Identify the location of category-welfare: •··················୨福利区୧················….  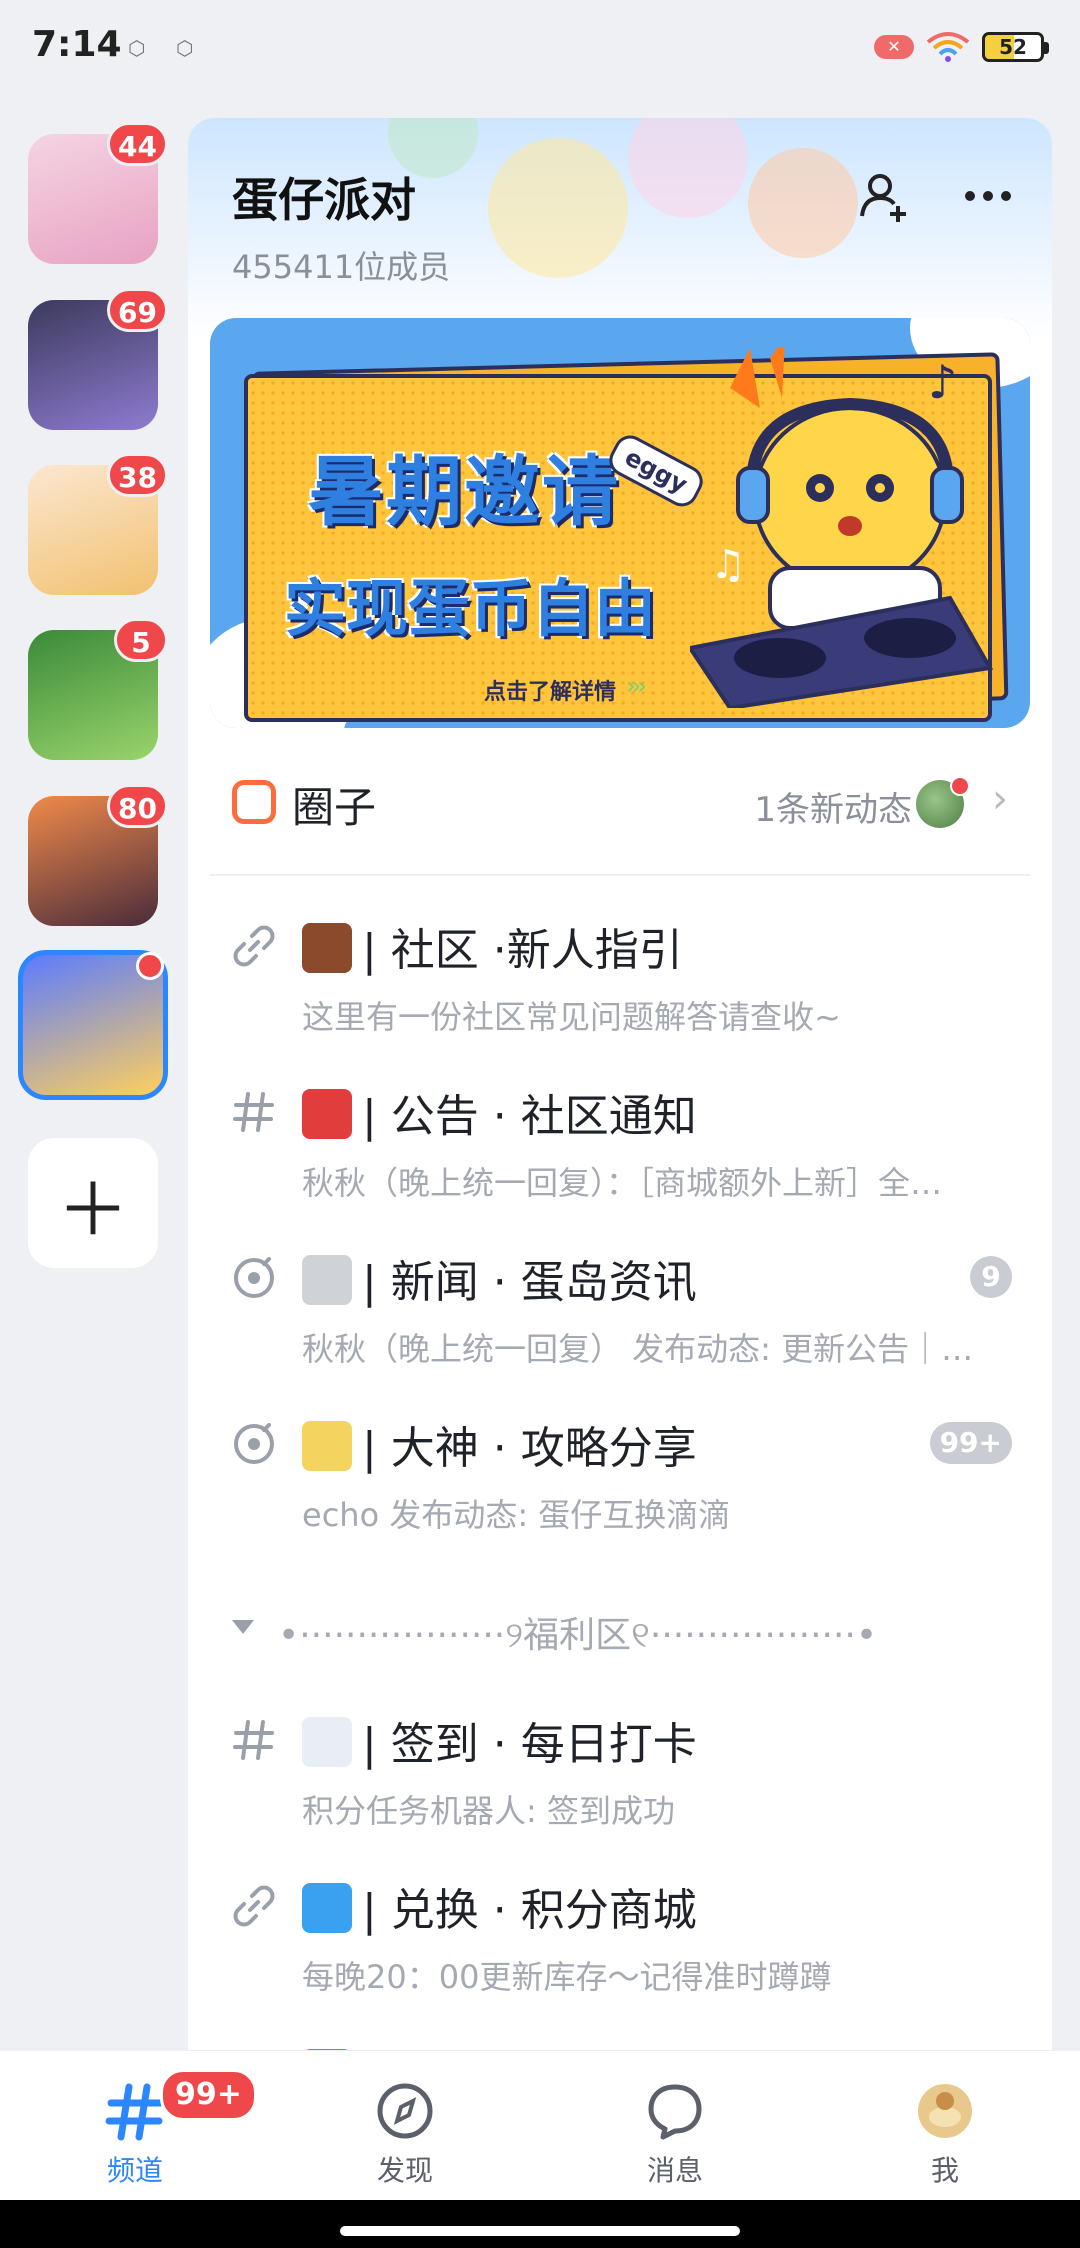
(620, 1633).